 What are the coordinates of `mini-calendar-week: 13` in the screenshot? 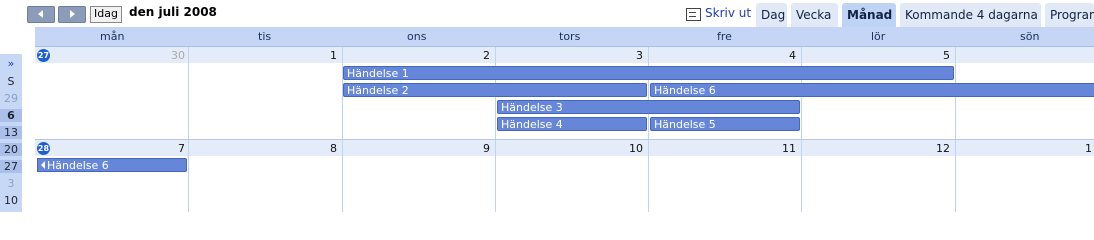 It's located at (11, 132).